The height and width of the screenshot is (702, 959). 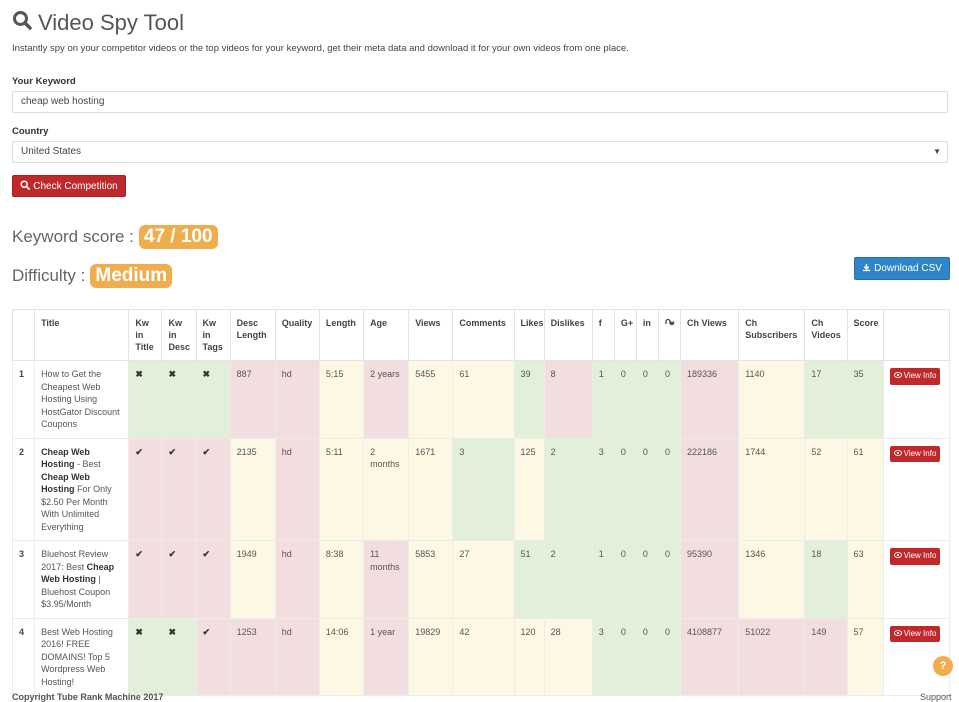 I want to click on dislikes-cell: 8, so click(x=568, y=399).